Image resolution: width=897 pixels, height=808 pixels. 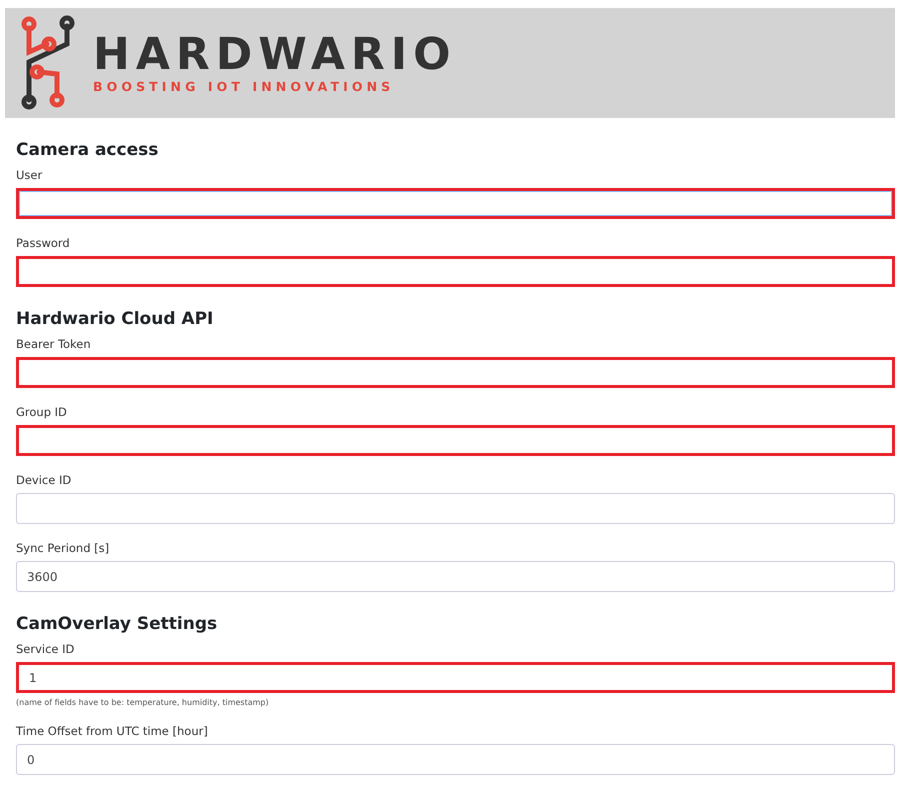 What do you see at coordinates (30, 175) in the screenshot?
I see `field-label: User` at bounding box center [30, 175].